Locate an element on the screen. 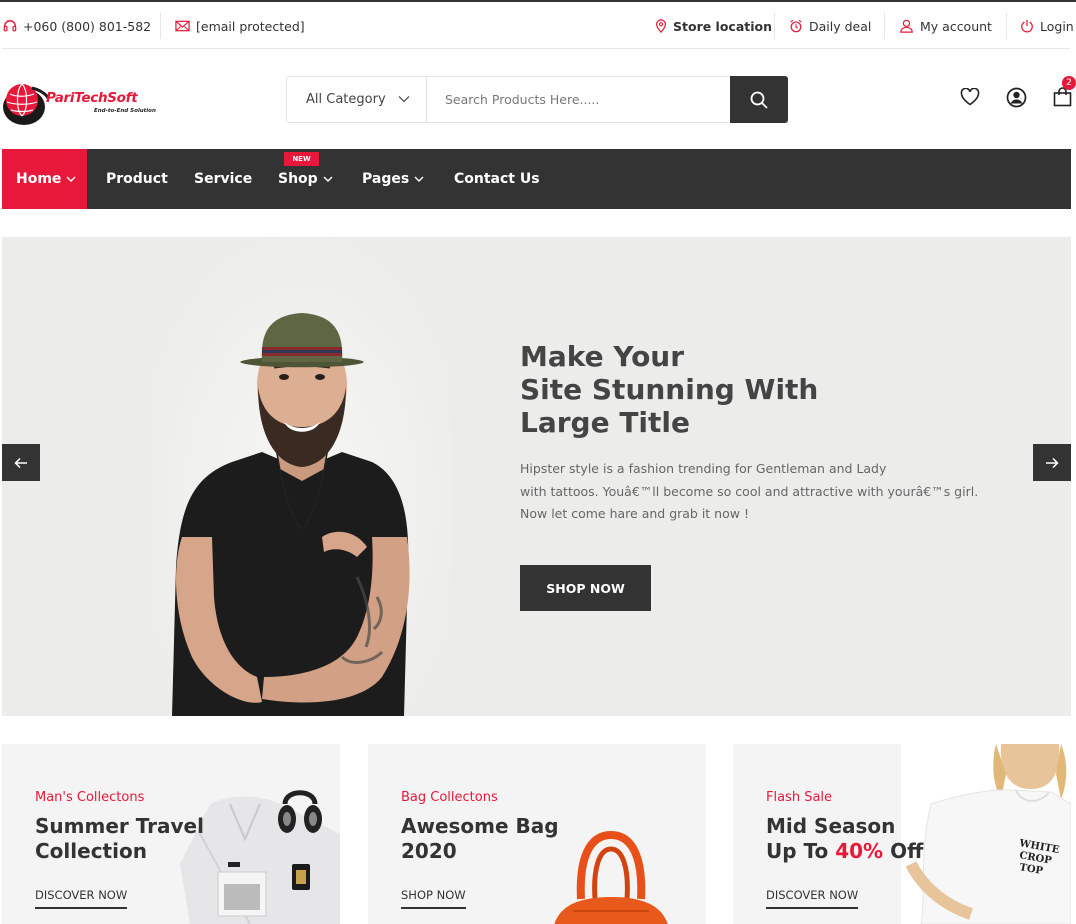 The height and width of the screenshot is (924, 1076). nav-product-label: Product is located at coordinates (137, 179).